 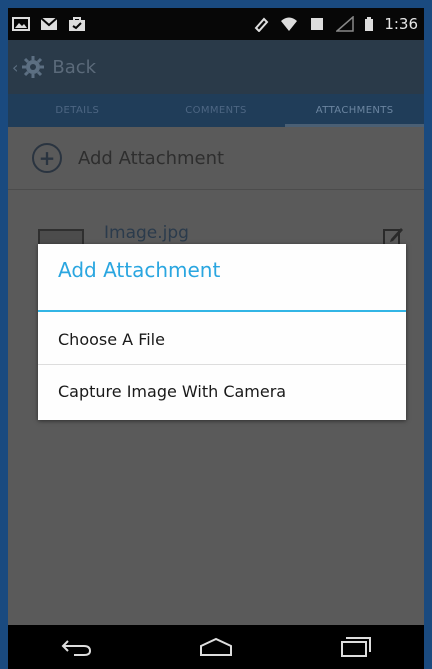 I want to click on chevron-left-icon: ‹, so click(x=15, y=67).